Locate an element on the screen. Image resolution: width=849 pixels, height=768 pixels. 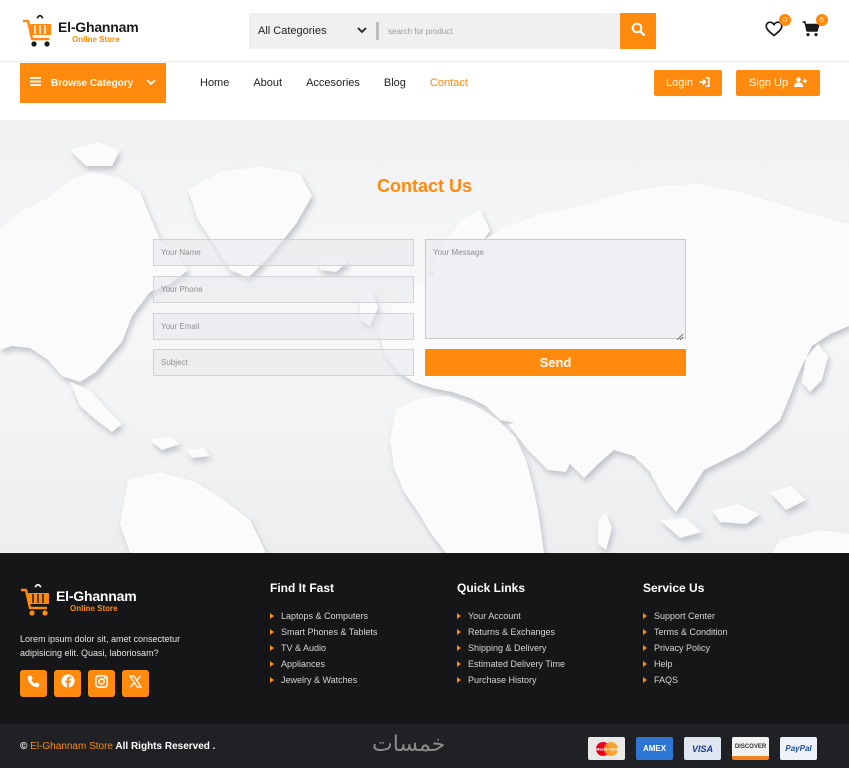
search-button is located at coordinates (638, 31).